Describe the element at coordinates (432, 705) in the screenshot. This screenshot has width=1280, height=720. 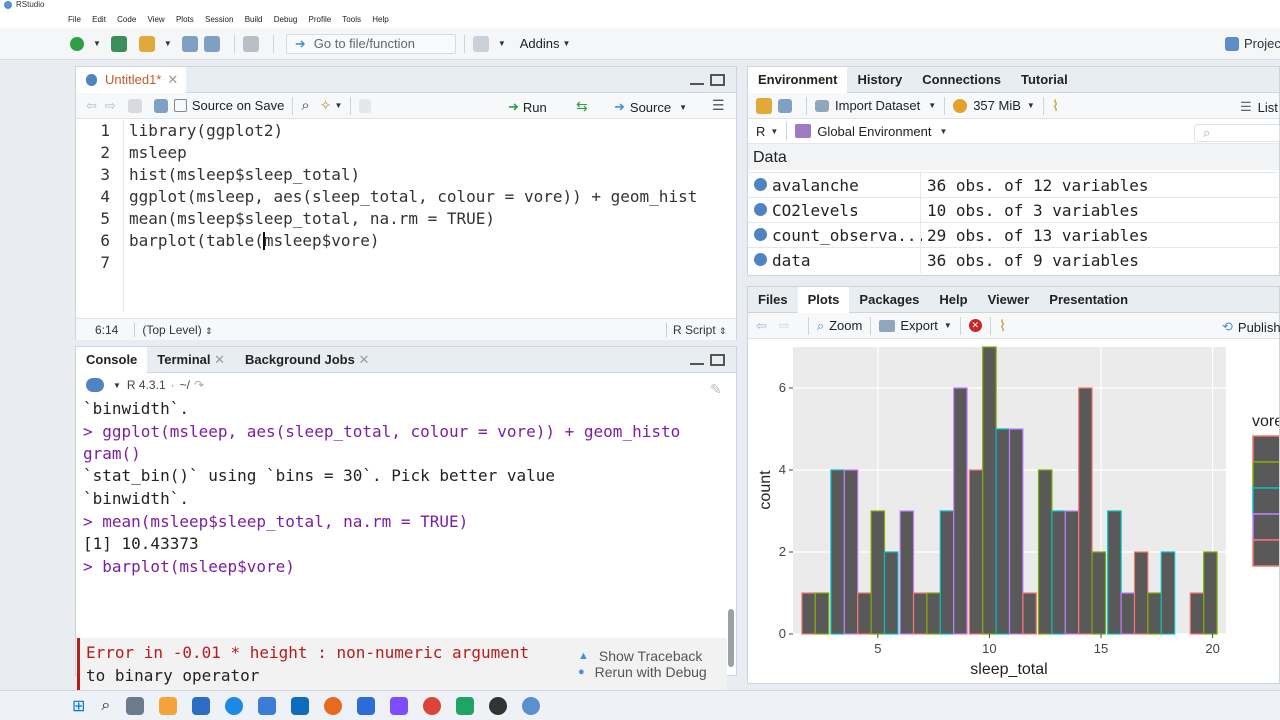
I see `chrome-icon` at that location.